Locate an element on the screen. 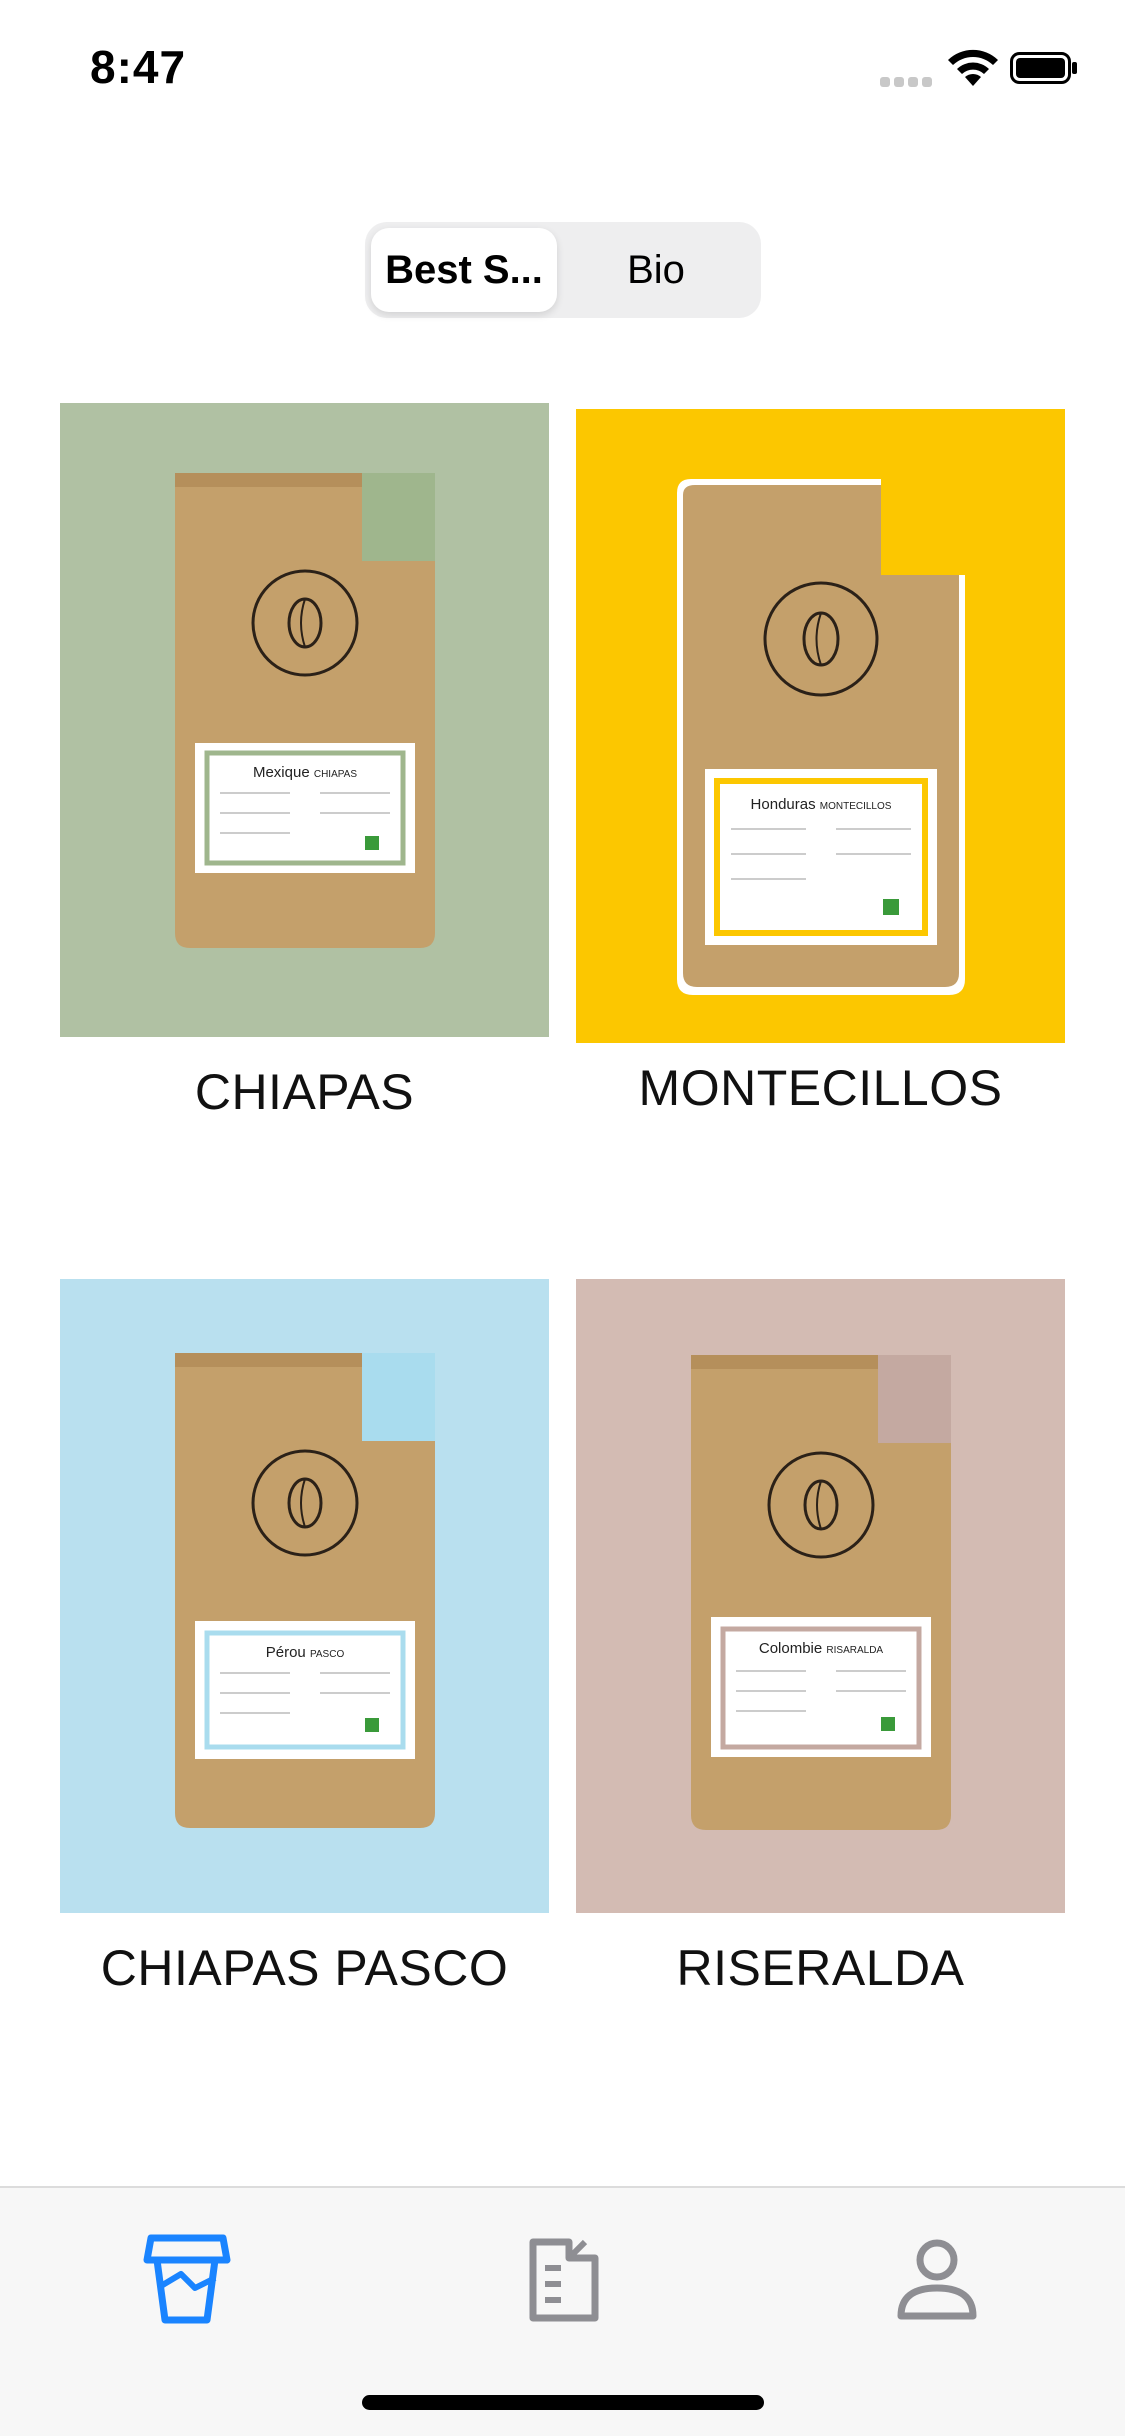 The image size is (1125, 2436). product-name: CHIAPAS is located at coordinates (304, 1092).